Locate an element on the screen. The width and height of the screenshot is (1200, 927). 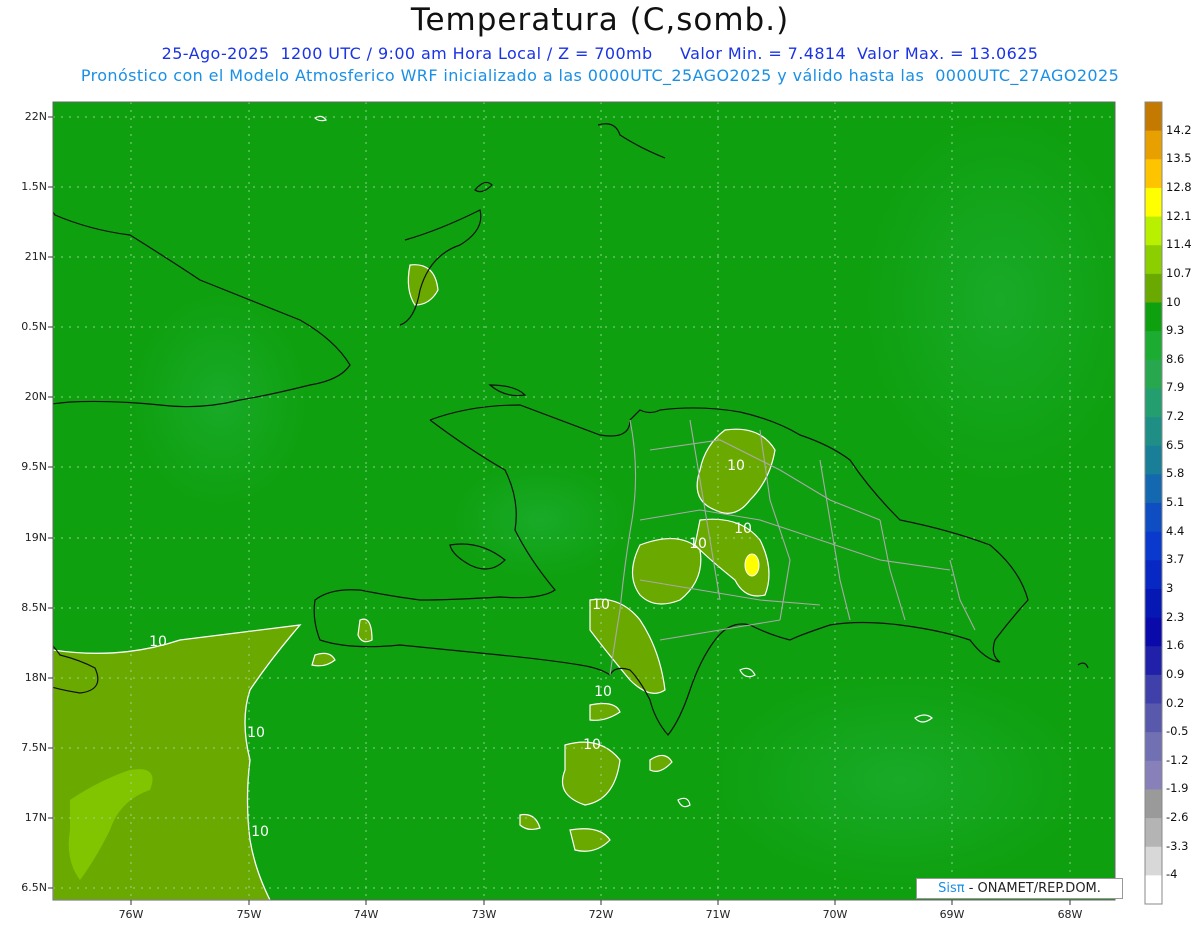
credit-box: Sisπ - ONAMET/REP.DOM. is located at coordinates (1019, 888).